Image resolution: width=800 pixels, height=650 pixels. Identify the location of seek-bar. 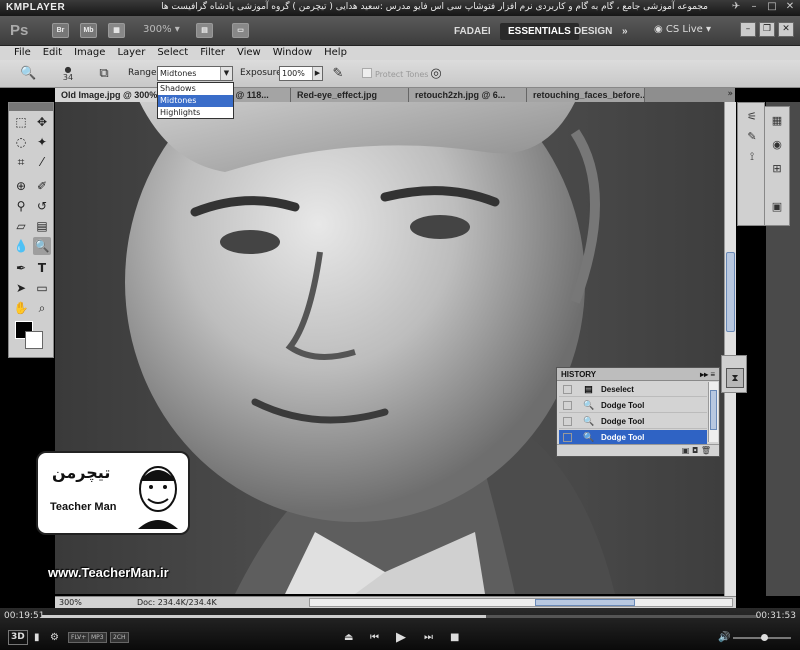
(400, 616).